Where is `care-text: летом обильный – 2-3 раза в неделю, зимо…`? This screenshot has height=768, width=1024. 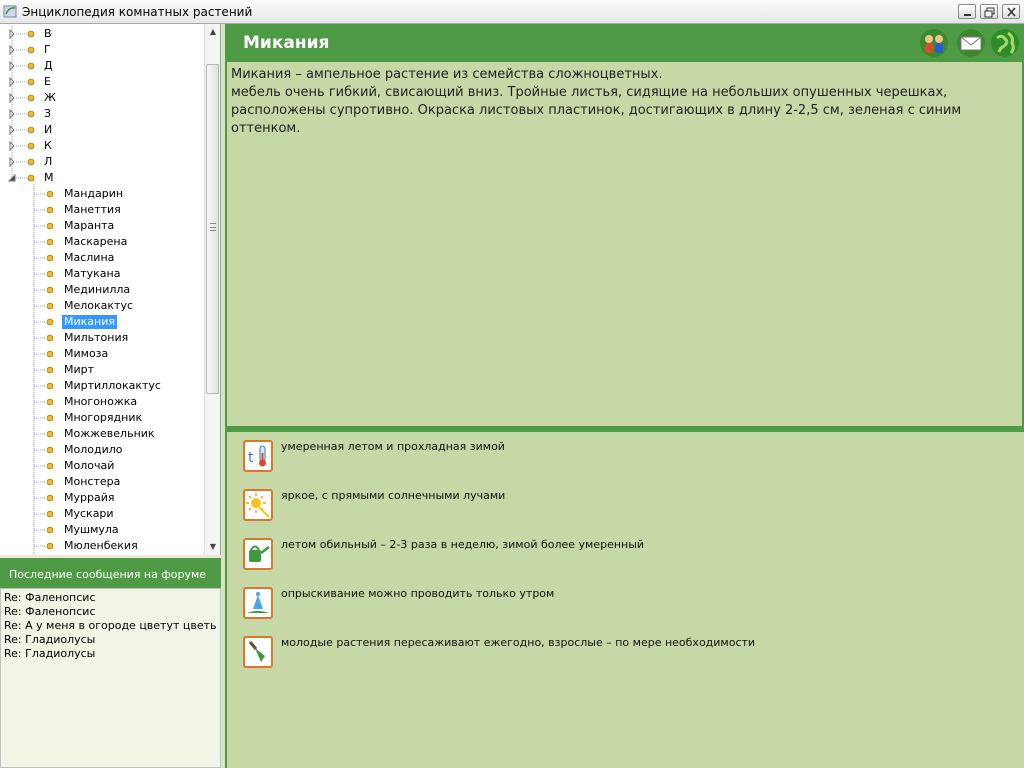 care-text: летом обильный – 2-3 раза в неделю, зимо… is located at coordinates (463, 544).